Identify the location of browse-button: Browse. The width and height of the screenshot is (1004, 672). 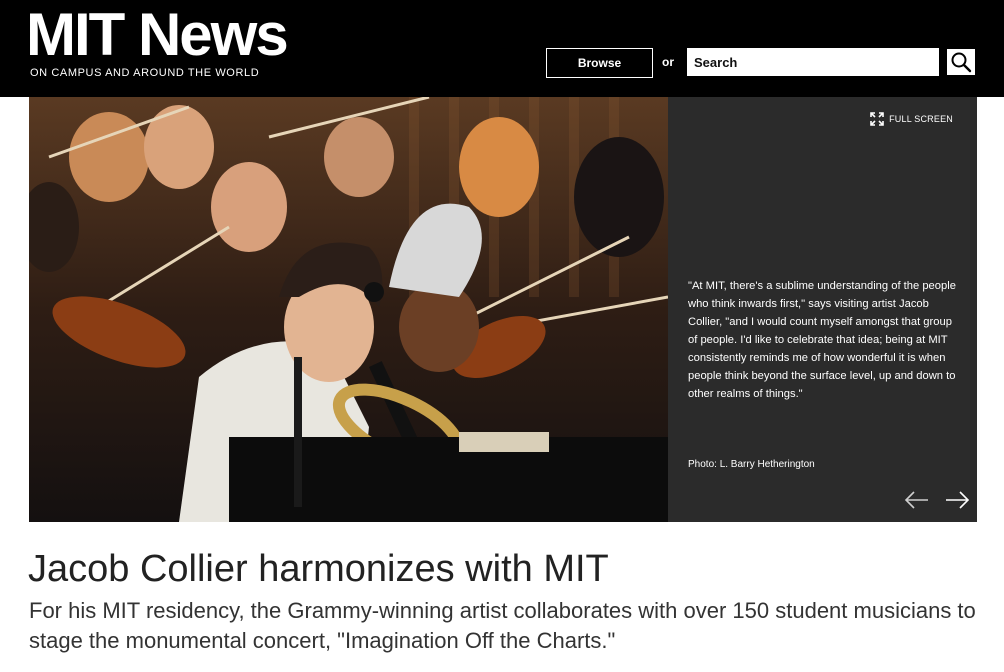
(599, 63).